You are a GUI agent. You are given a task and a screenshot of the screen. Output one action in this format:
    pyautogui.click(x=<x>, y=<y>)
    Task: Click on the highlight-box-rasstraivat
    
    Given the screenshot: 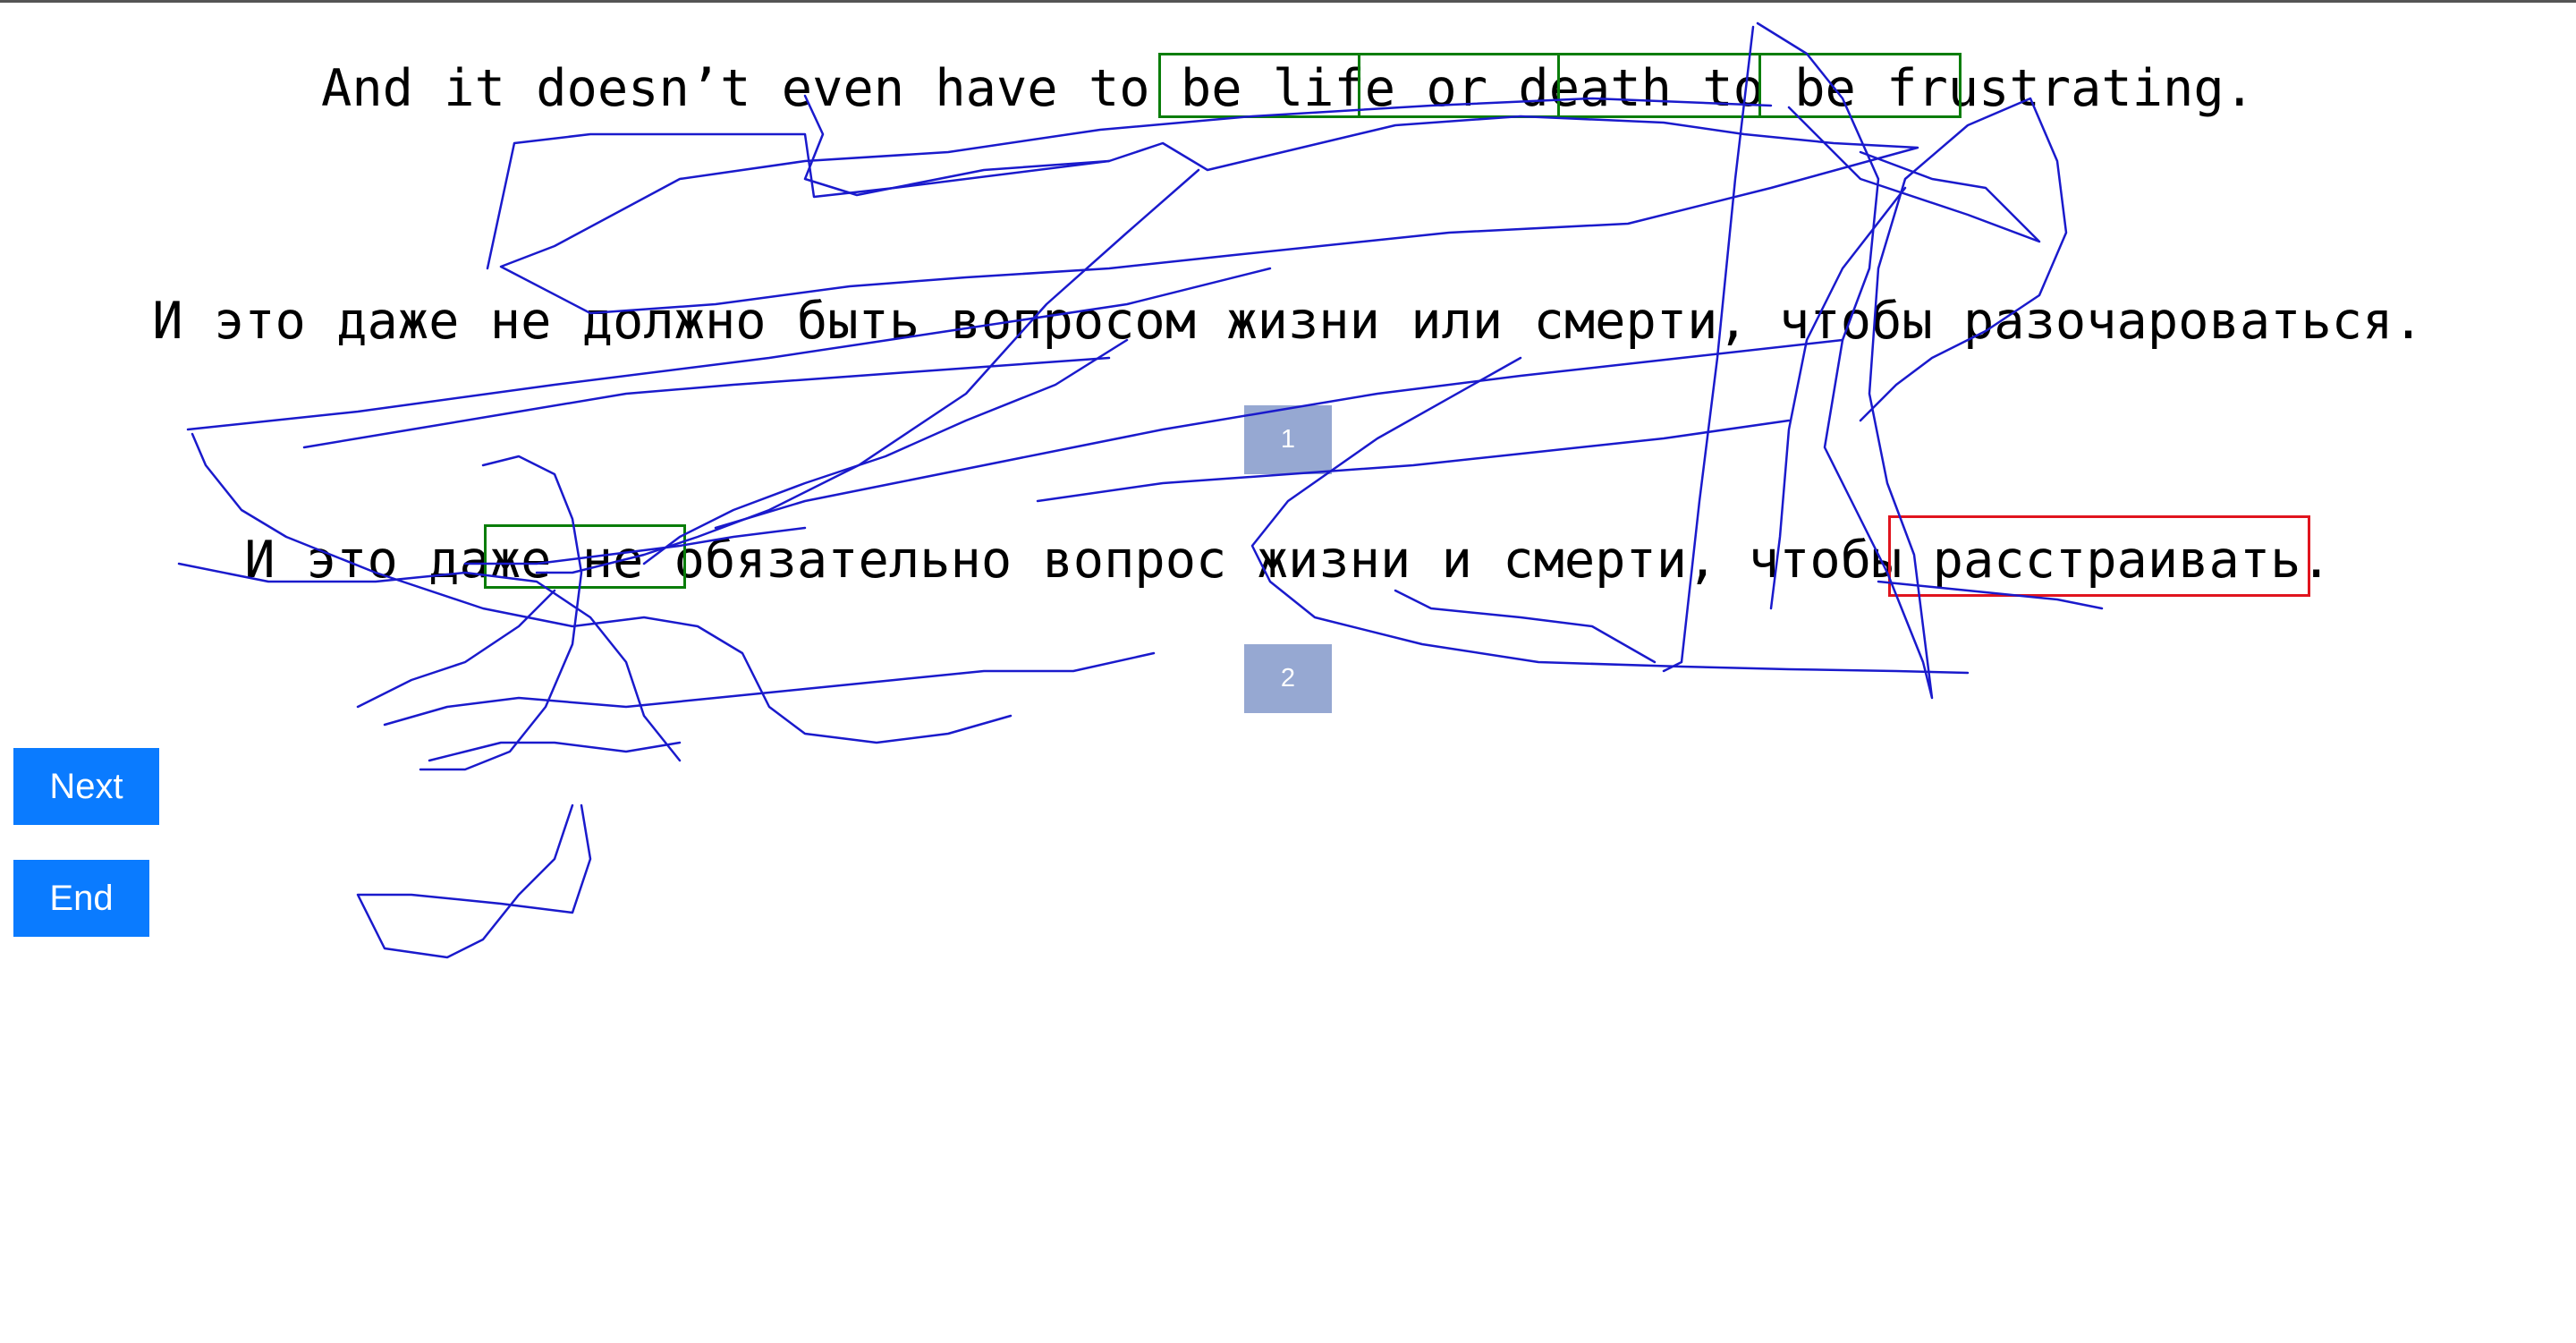 What is the action you would take?
    pyautogui.click(x=2099, y=556)
    